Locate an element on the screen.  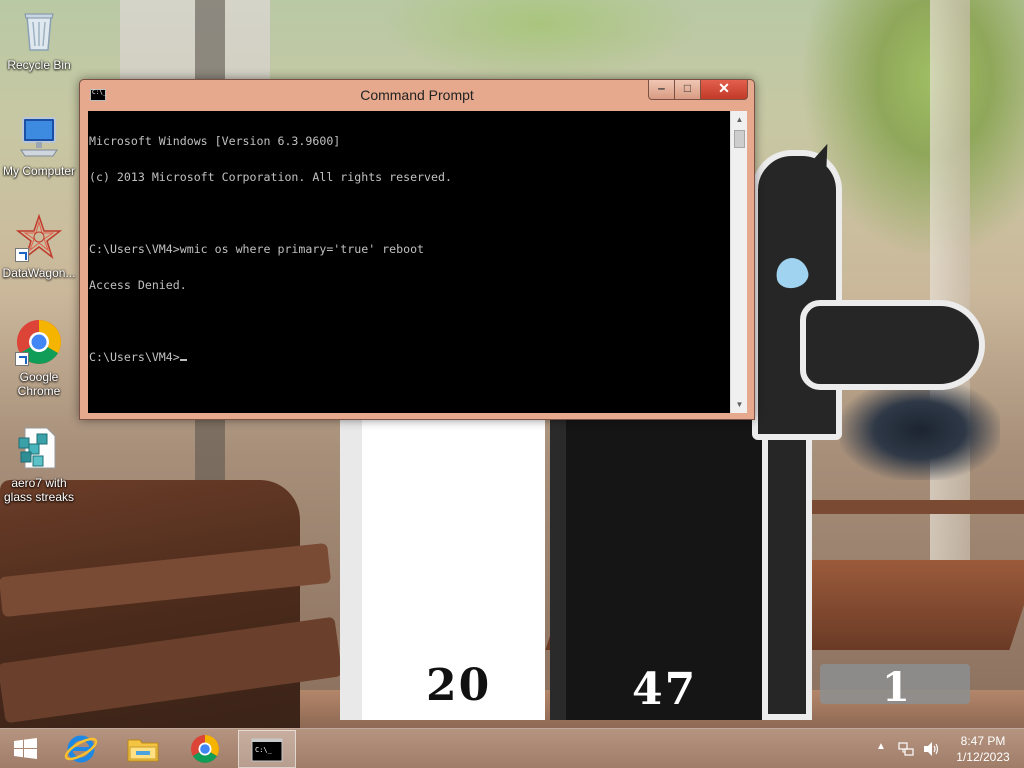
start-button is located at coordinates (26, 748).